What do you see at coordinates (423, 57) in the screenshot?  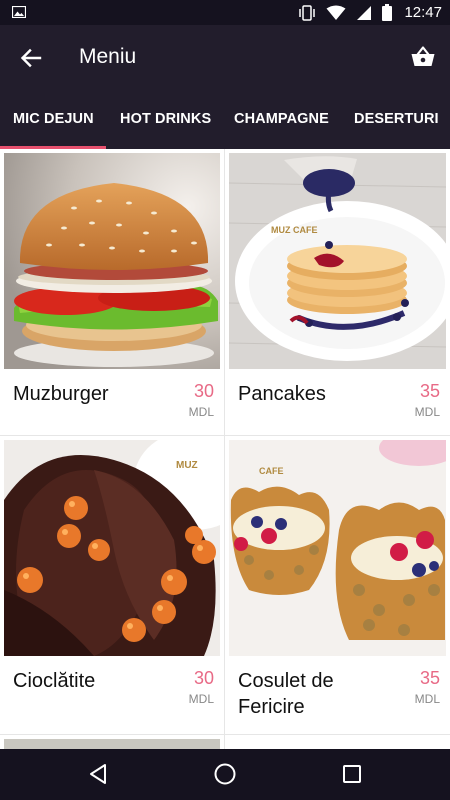 I see `basket-icon` at bounding box center [423, 57].